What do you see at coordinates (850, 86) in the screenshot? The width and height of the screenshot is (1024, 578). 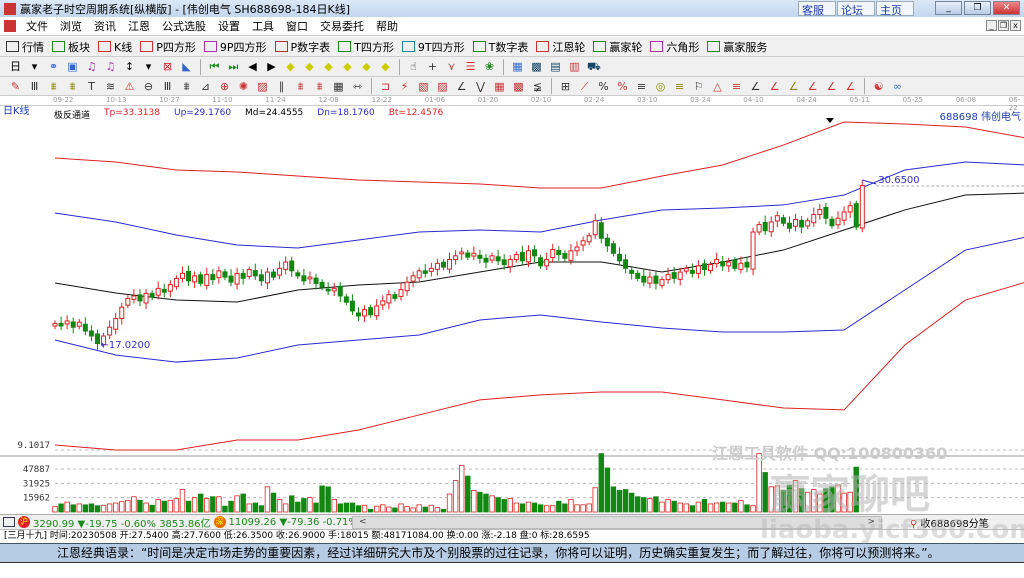 I see `gann-tool-45-icon: ∠` at bounding box center [850, 86].